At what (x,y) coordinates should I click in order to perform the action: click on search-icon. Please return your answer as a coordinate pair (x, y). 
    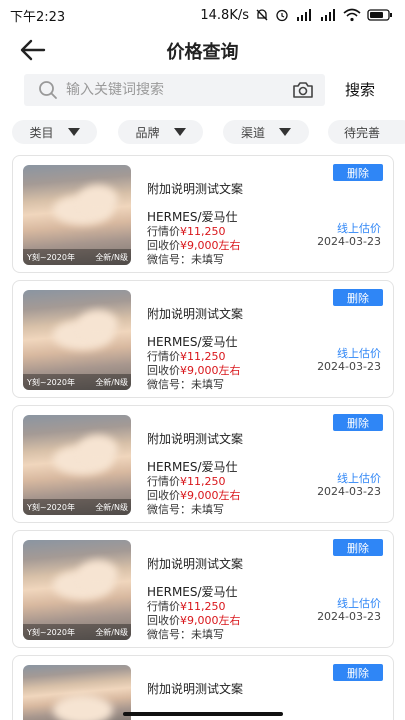
    Looking at the image, I should click on (48, 90).